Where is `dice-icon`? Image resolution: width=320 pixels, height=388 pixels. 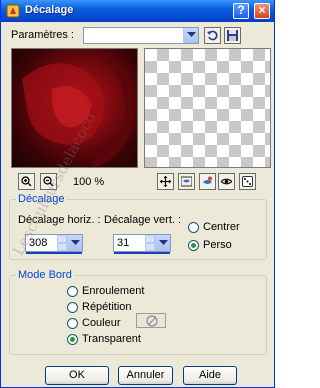
dice-icon is located at coordinates (247, 181).